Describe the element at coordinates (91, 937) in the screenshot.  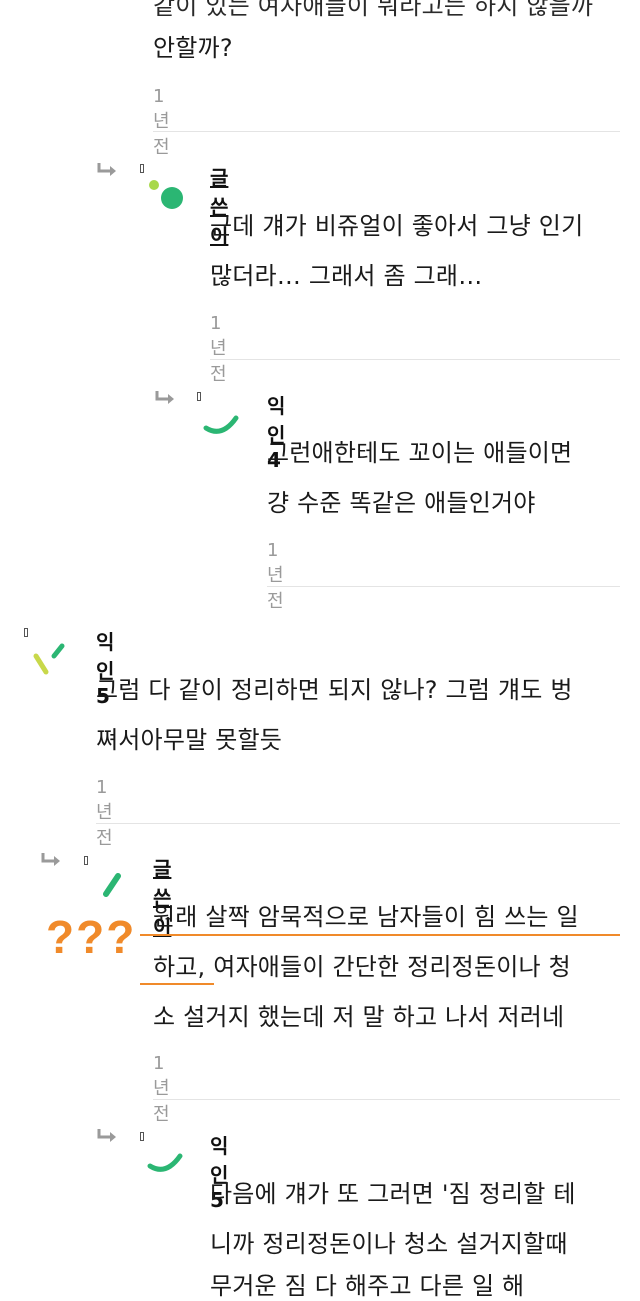
I see `annotation-question-marks: ???` at that location.